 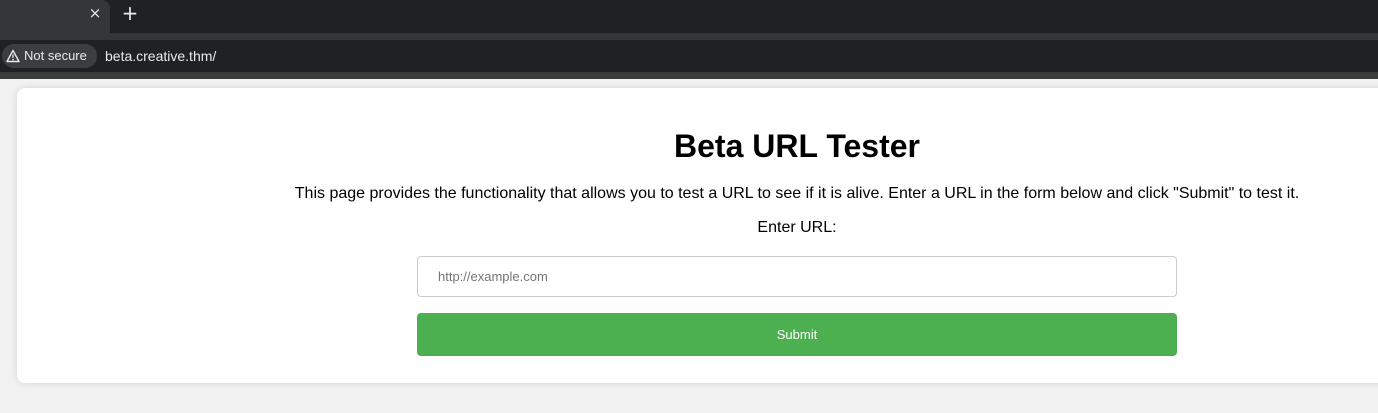 What do you see at coordinates (130, 13) in the screenshot?
I see `new-tab-plus-icon: +` at bounding box center [130, 13].